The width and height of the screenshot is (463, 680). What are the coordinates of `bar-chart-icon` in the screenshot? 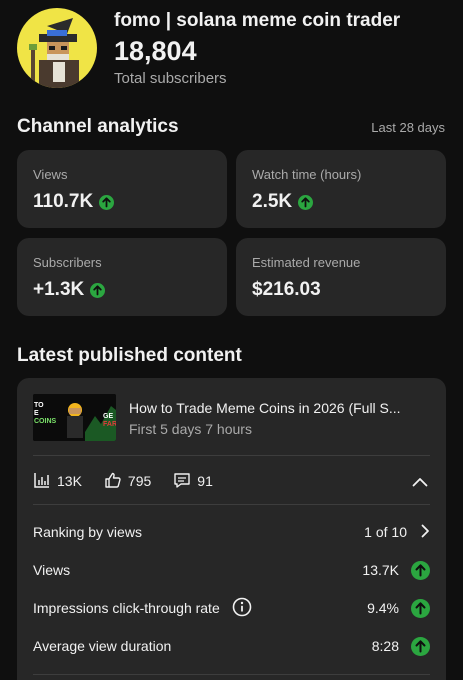 It's located at (45, 481).